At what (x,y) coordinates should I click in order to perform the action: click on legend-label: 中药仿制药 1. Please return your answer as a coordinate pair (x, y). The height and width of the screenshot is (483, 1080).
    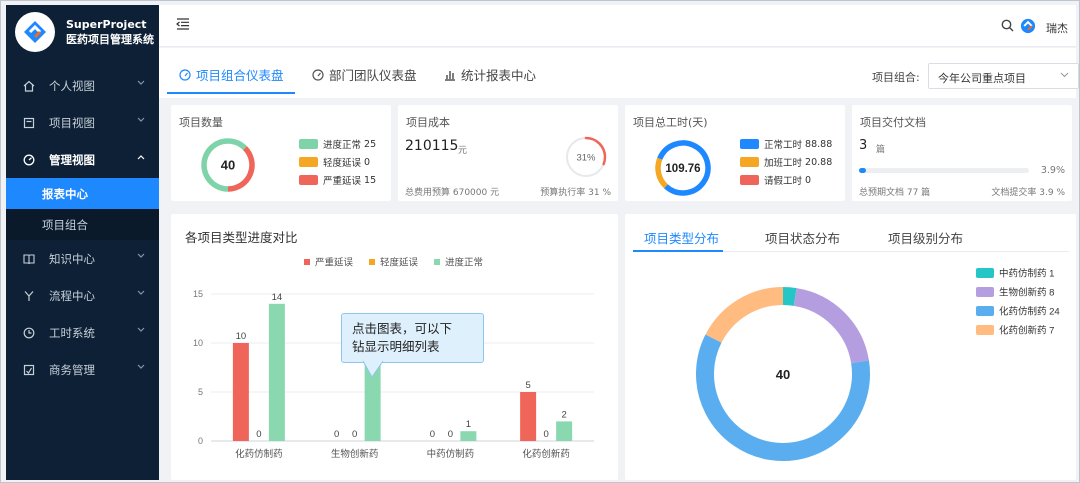
    Looking at the image, I should click on (1026, 274).